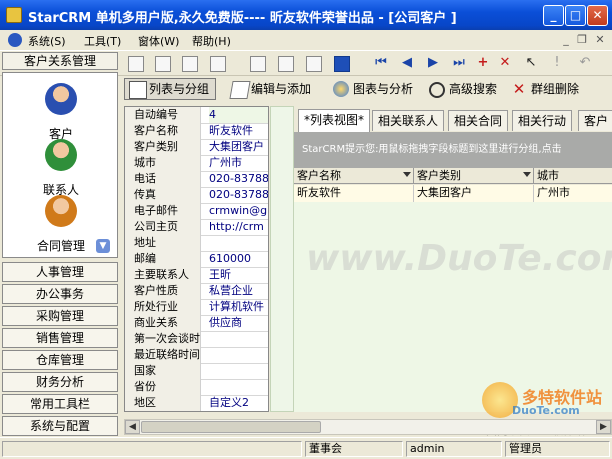 This screenshot has width=612, height=459. Describe the element at coordinates (595, 120) in the screenshot. I see `tab-customer: 客户` at that location.